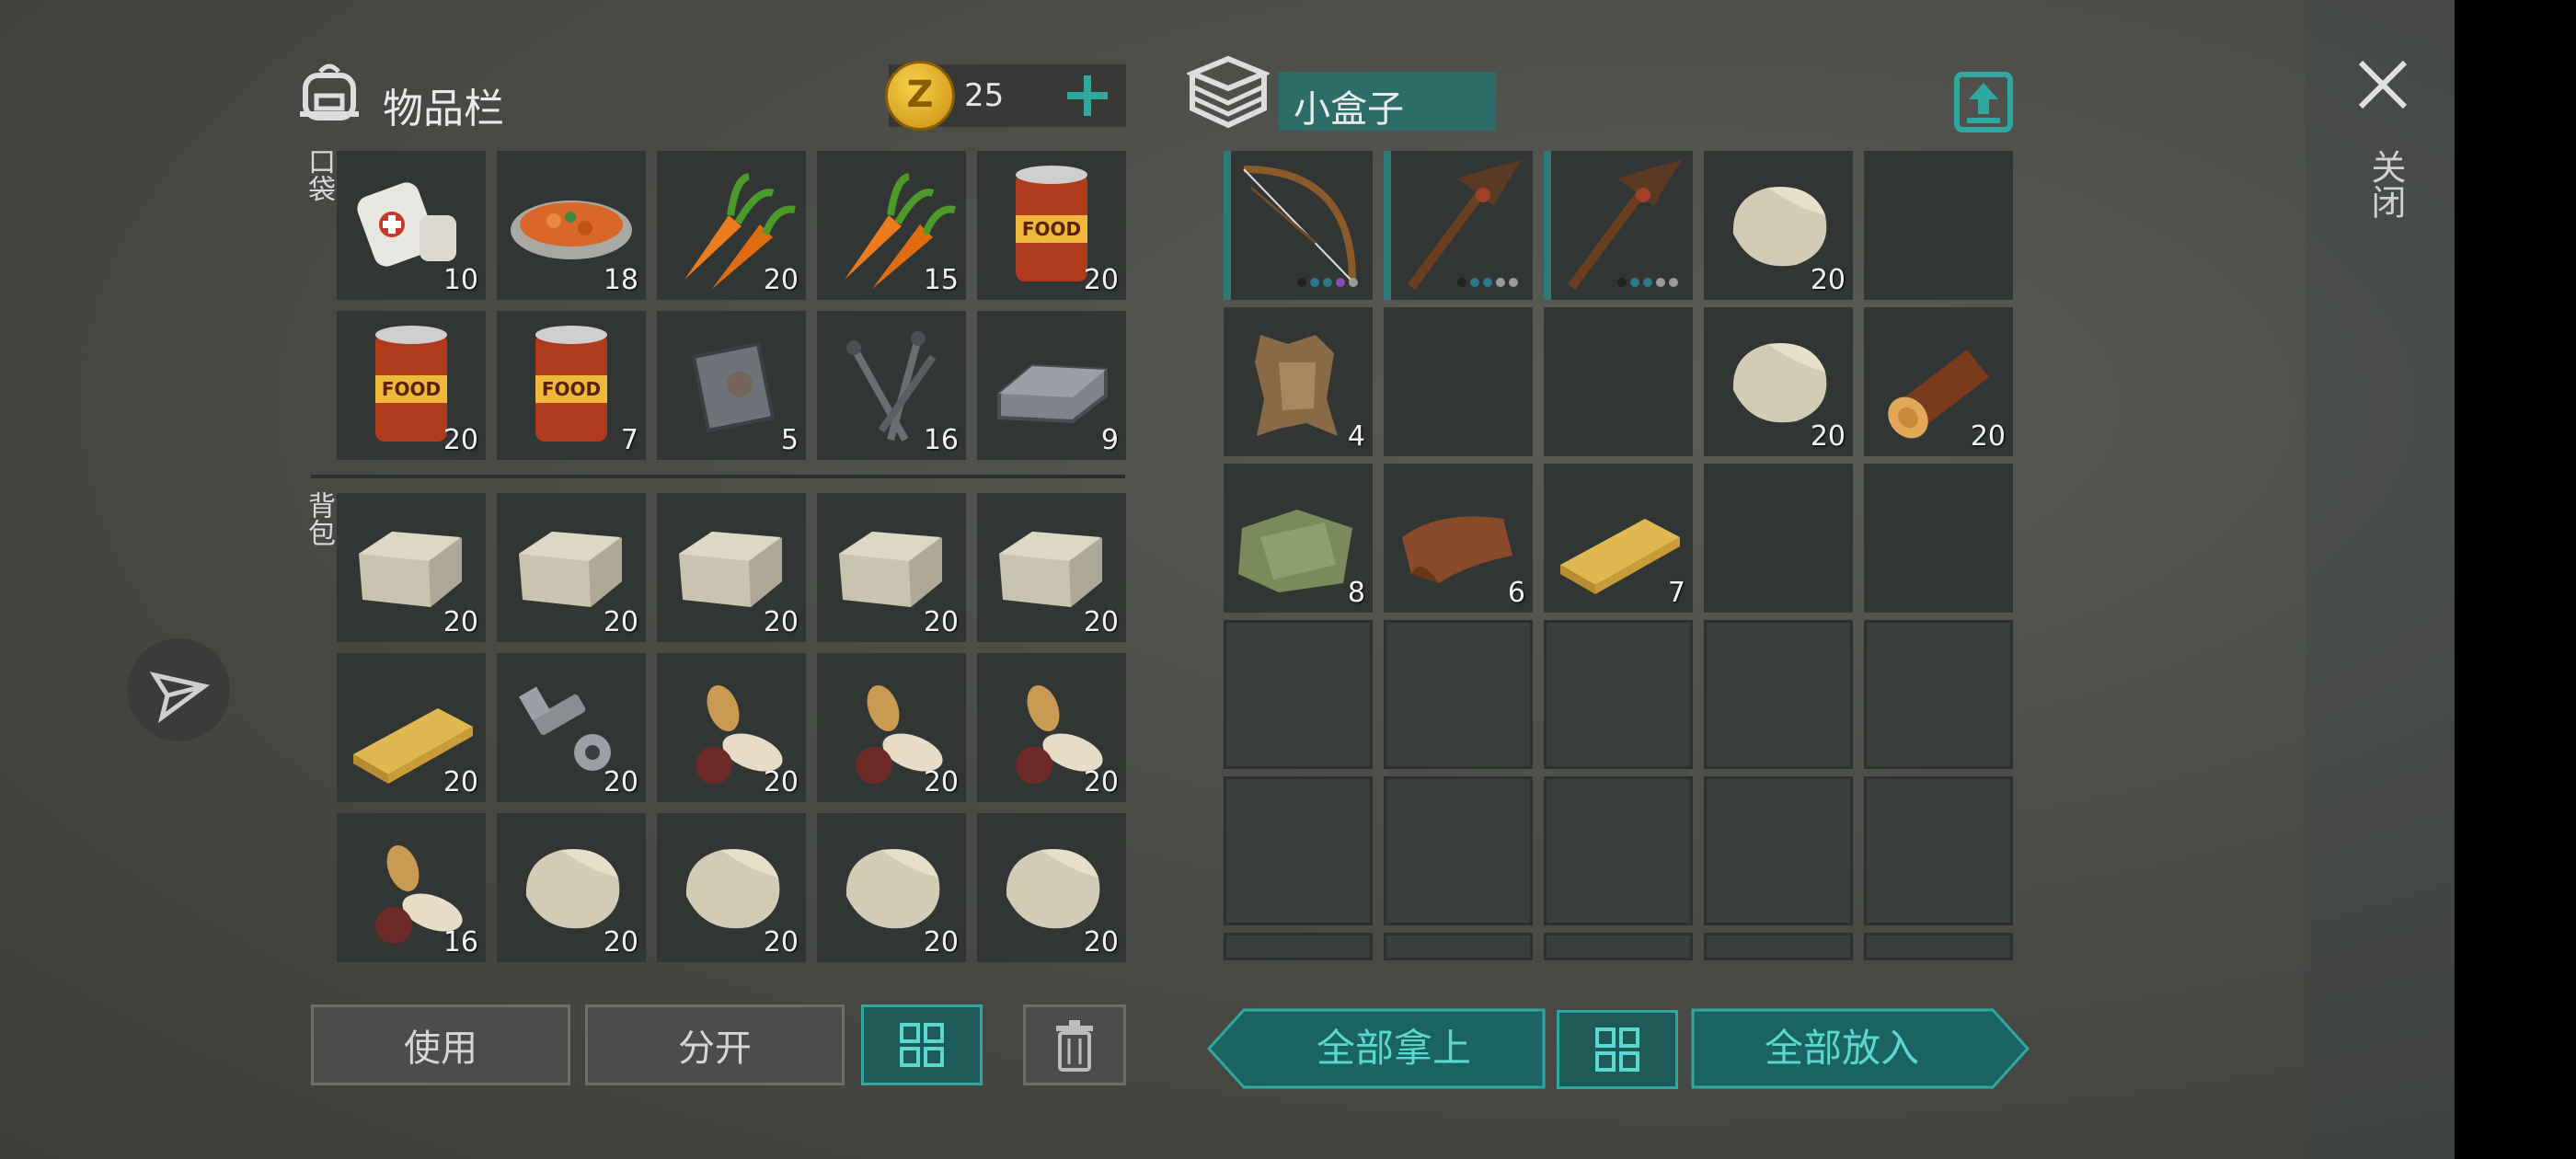  Describe the element at coordinates (715, 1044) in the screenshot. I see `split-button: 分开` at that location.